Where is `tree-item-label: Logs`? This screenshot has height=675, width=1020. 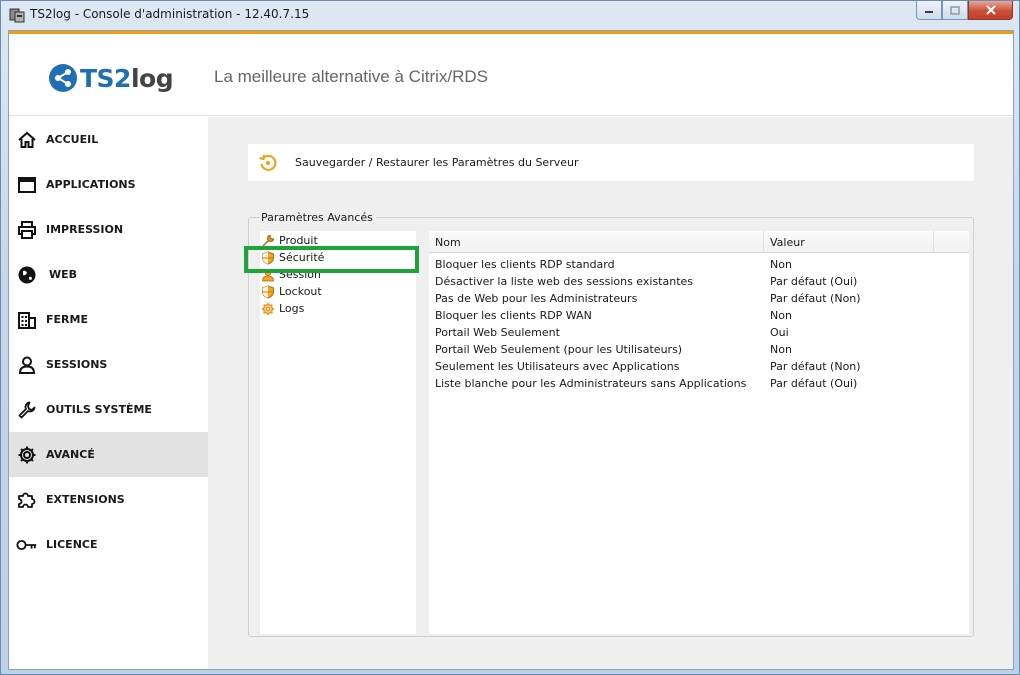
tree-item-label: Logs is located at coordinates (292, 308).